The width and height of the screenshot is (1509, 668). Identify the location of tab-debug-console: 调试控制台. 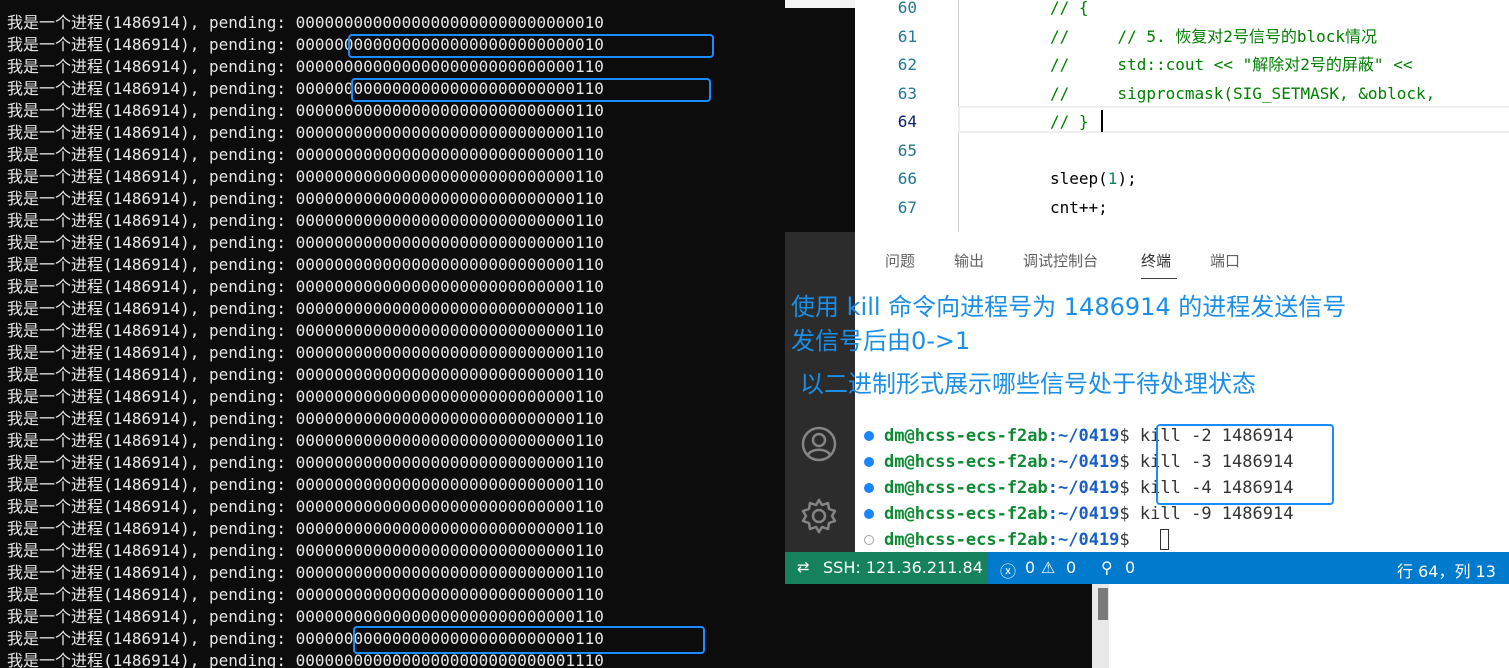
(1060, 260).